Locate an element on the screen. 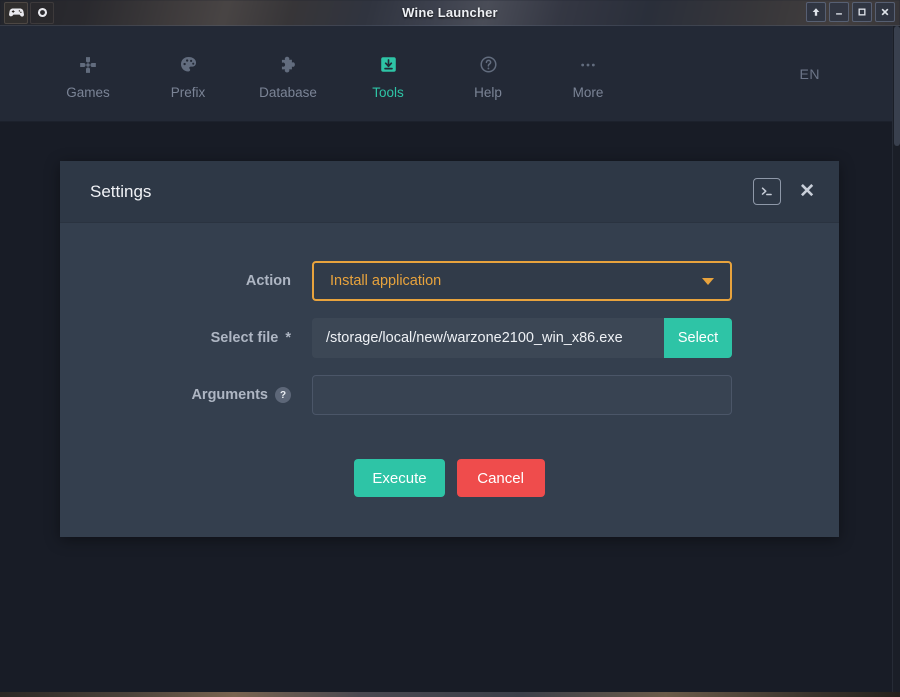 This screenshot has height=697, width=900. nav-label-database: Database is located at coordinates (288, 92).